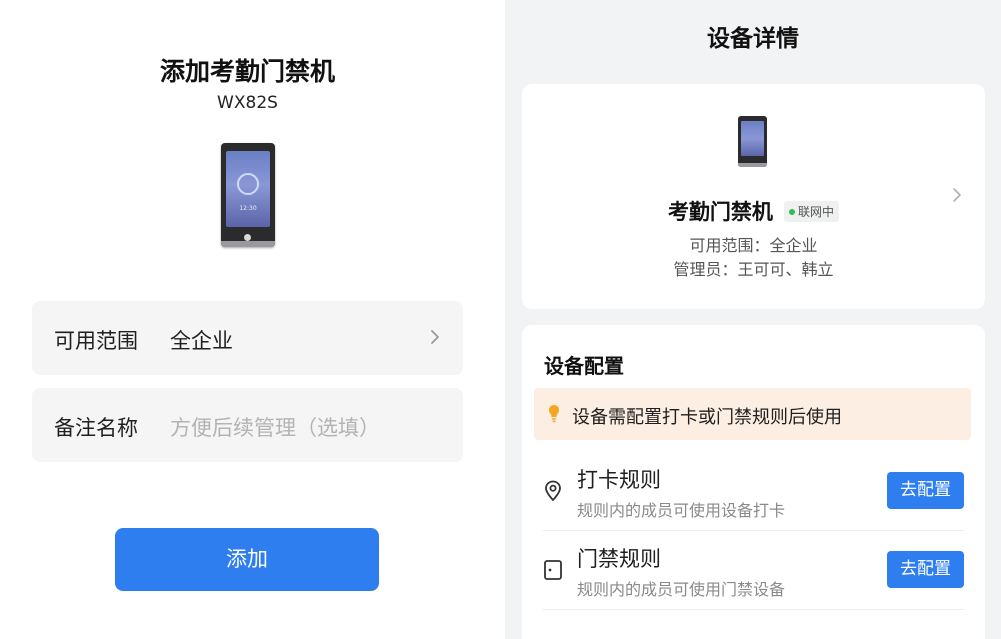 The height and width of the screenshot is (639, 1001). Describe the element at coordinates (96, 428) in the screenshot. I see `remark-label: 备注名称` at that location.